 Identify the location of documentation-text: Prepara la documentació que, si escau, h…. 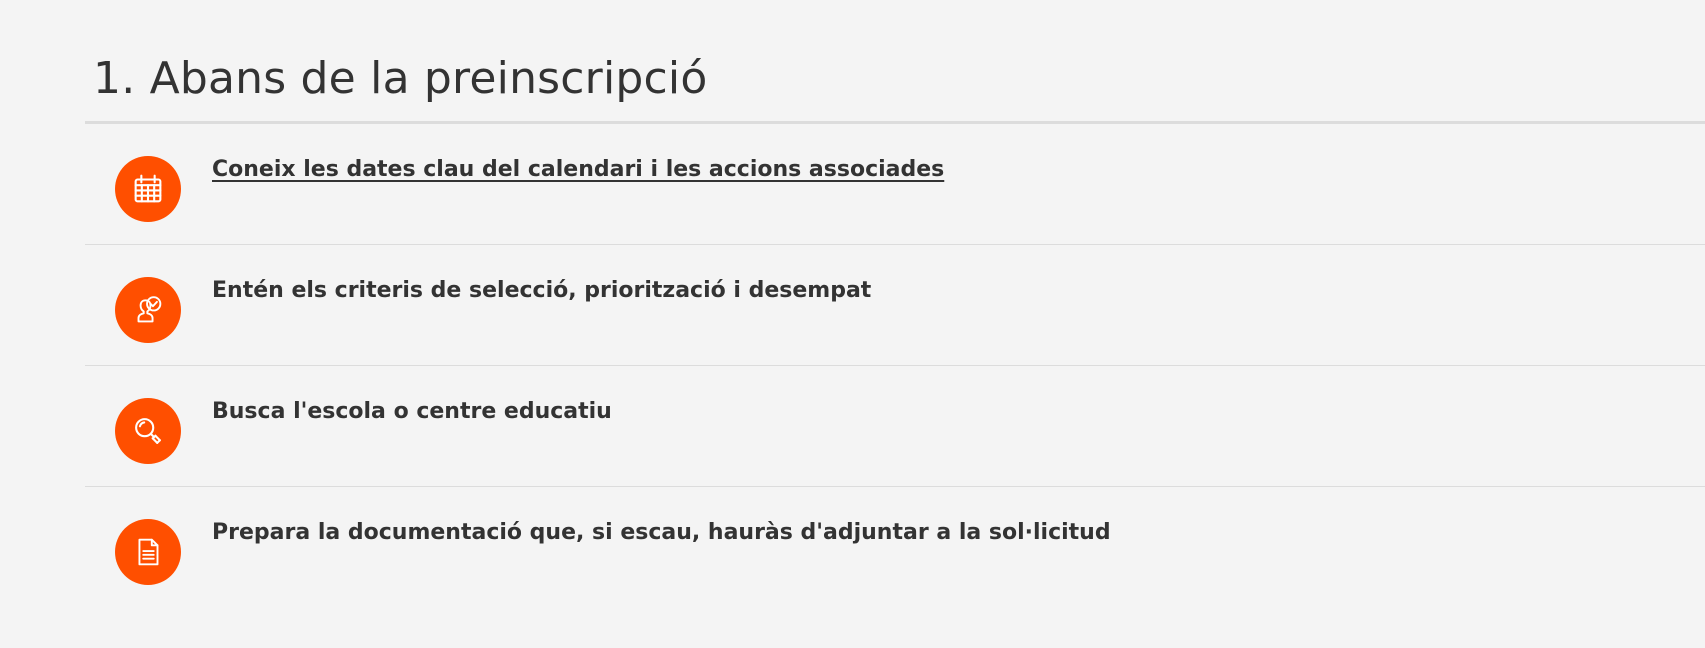
(661, 532).